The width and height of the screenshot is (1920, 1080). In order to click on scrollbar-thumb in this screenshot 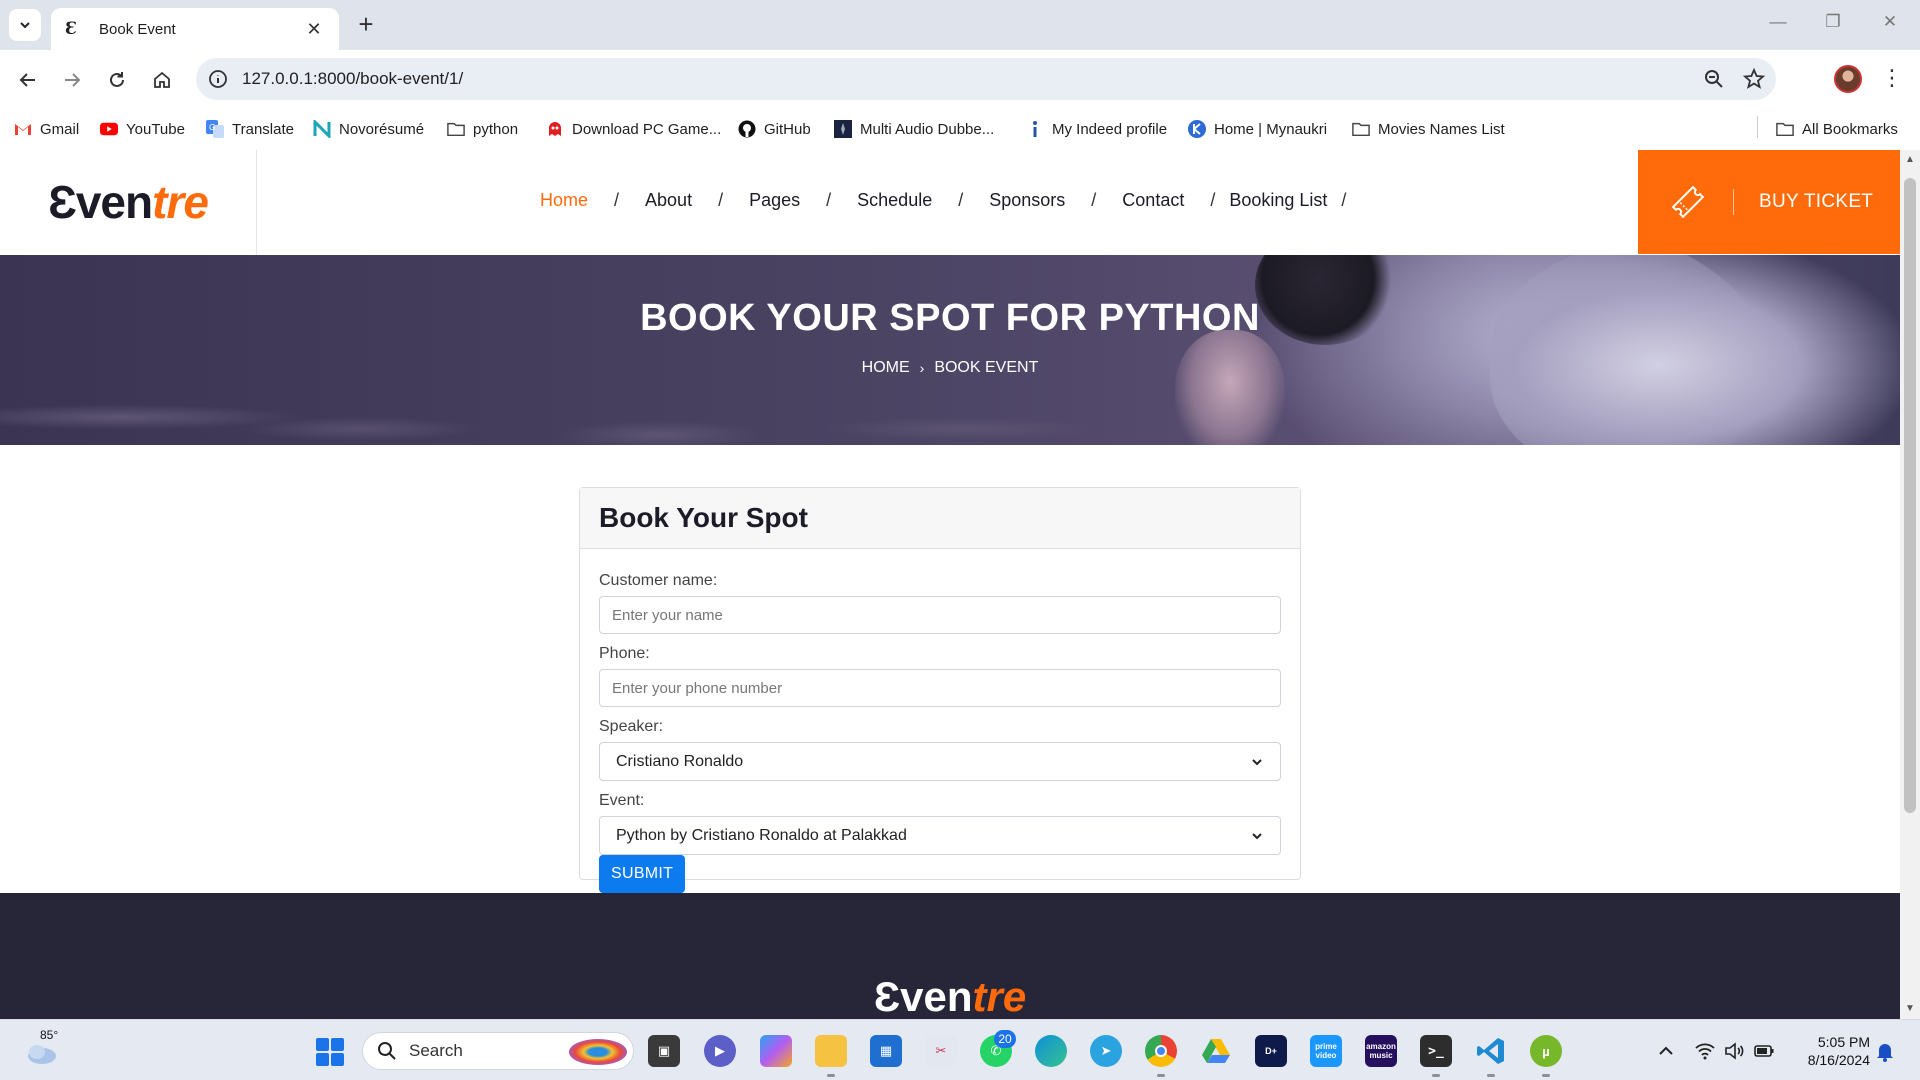, I will do `click(1910, 495)`.